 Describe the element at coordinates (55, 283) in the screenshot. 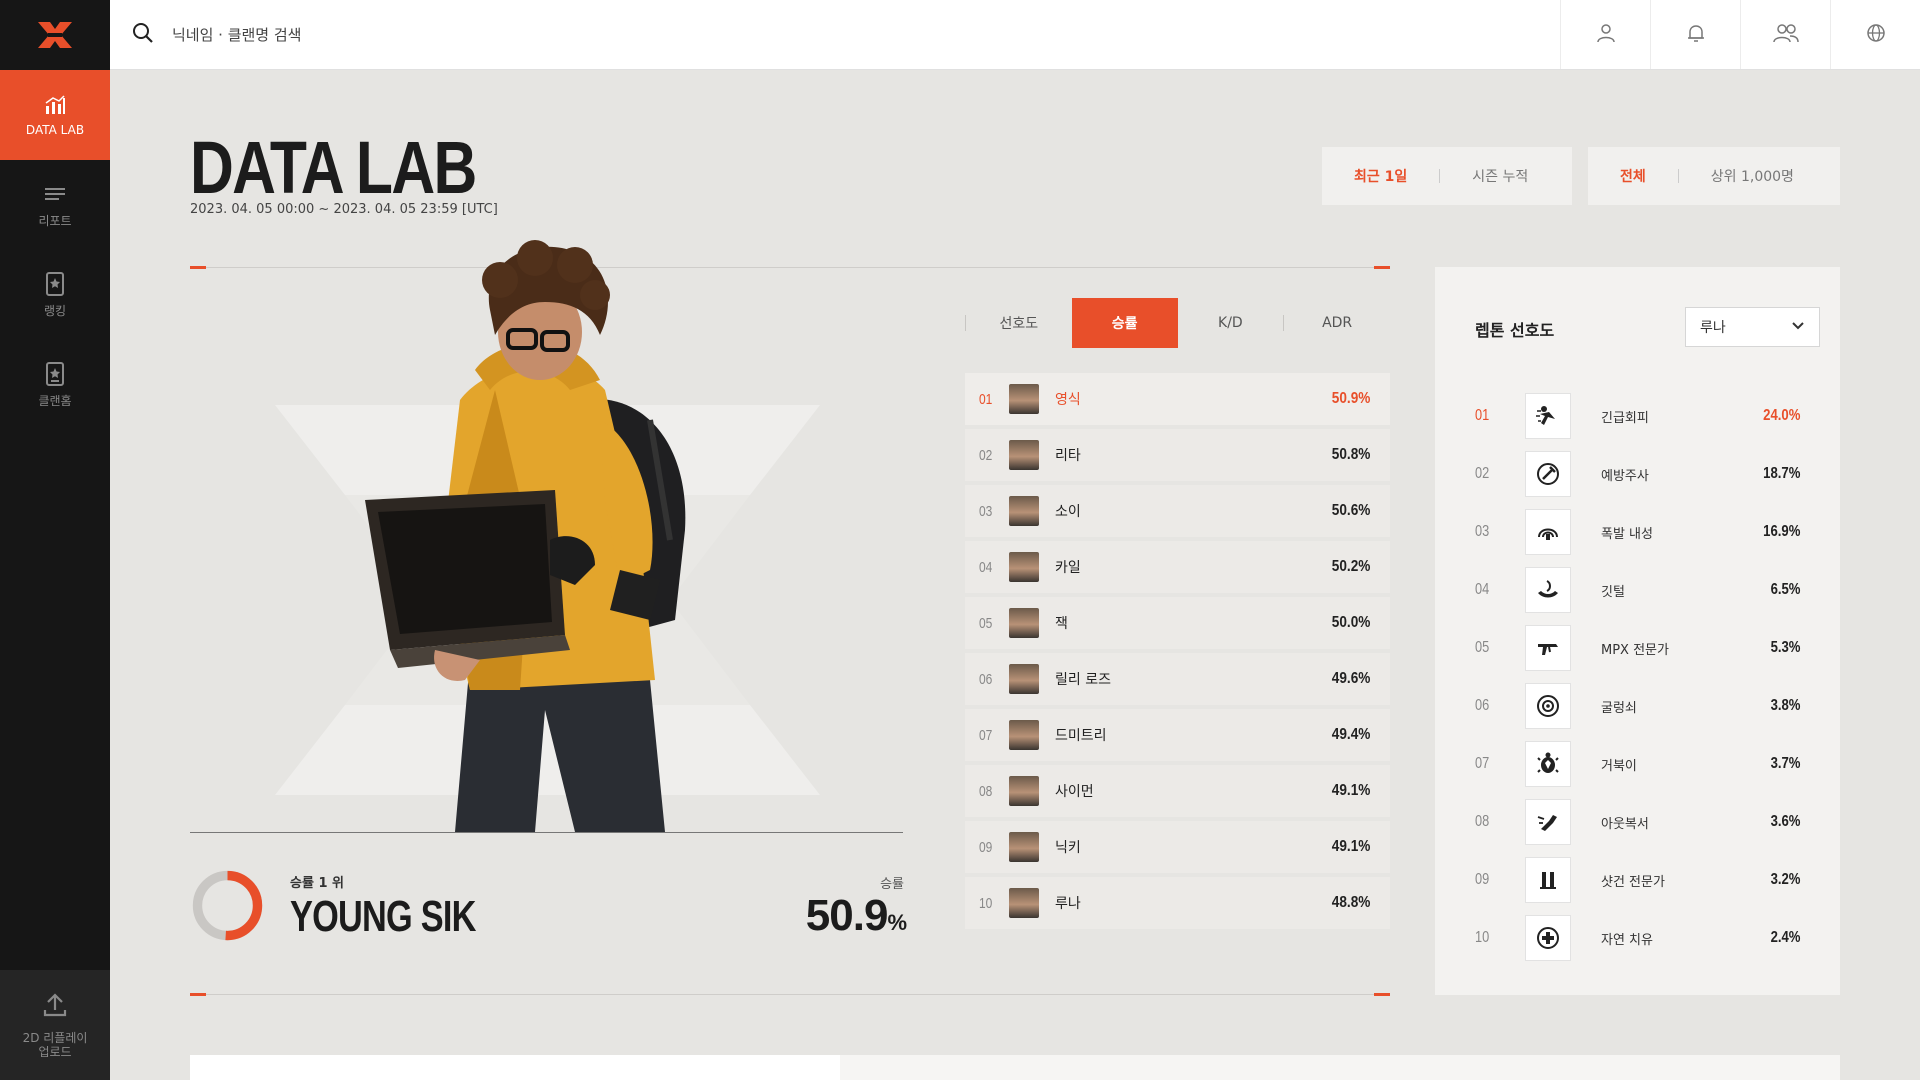

I see `ranking-icon` at that location.